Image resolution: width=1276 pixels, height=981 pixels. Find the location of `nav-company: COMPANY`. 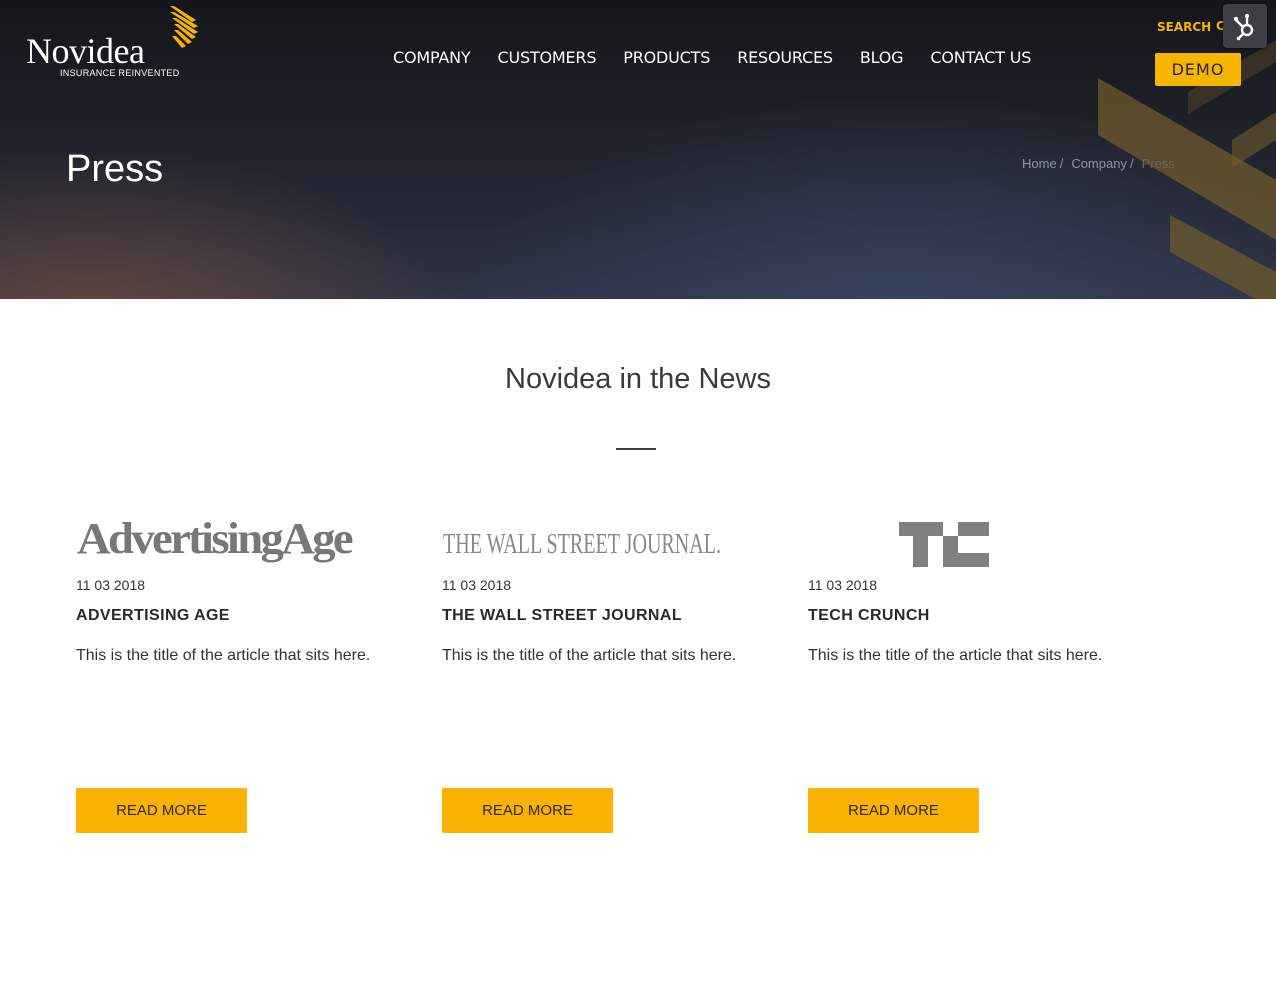

nav-company: COMPANY is located at coordinates (432, 57).